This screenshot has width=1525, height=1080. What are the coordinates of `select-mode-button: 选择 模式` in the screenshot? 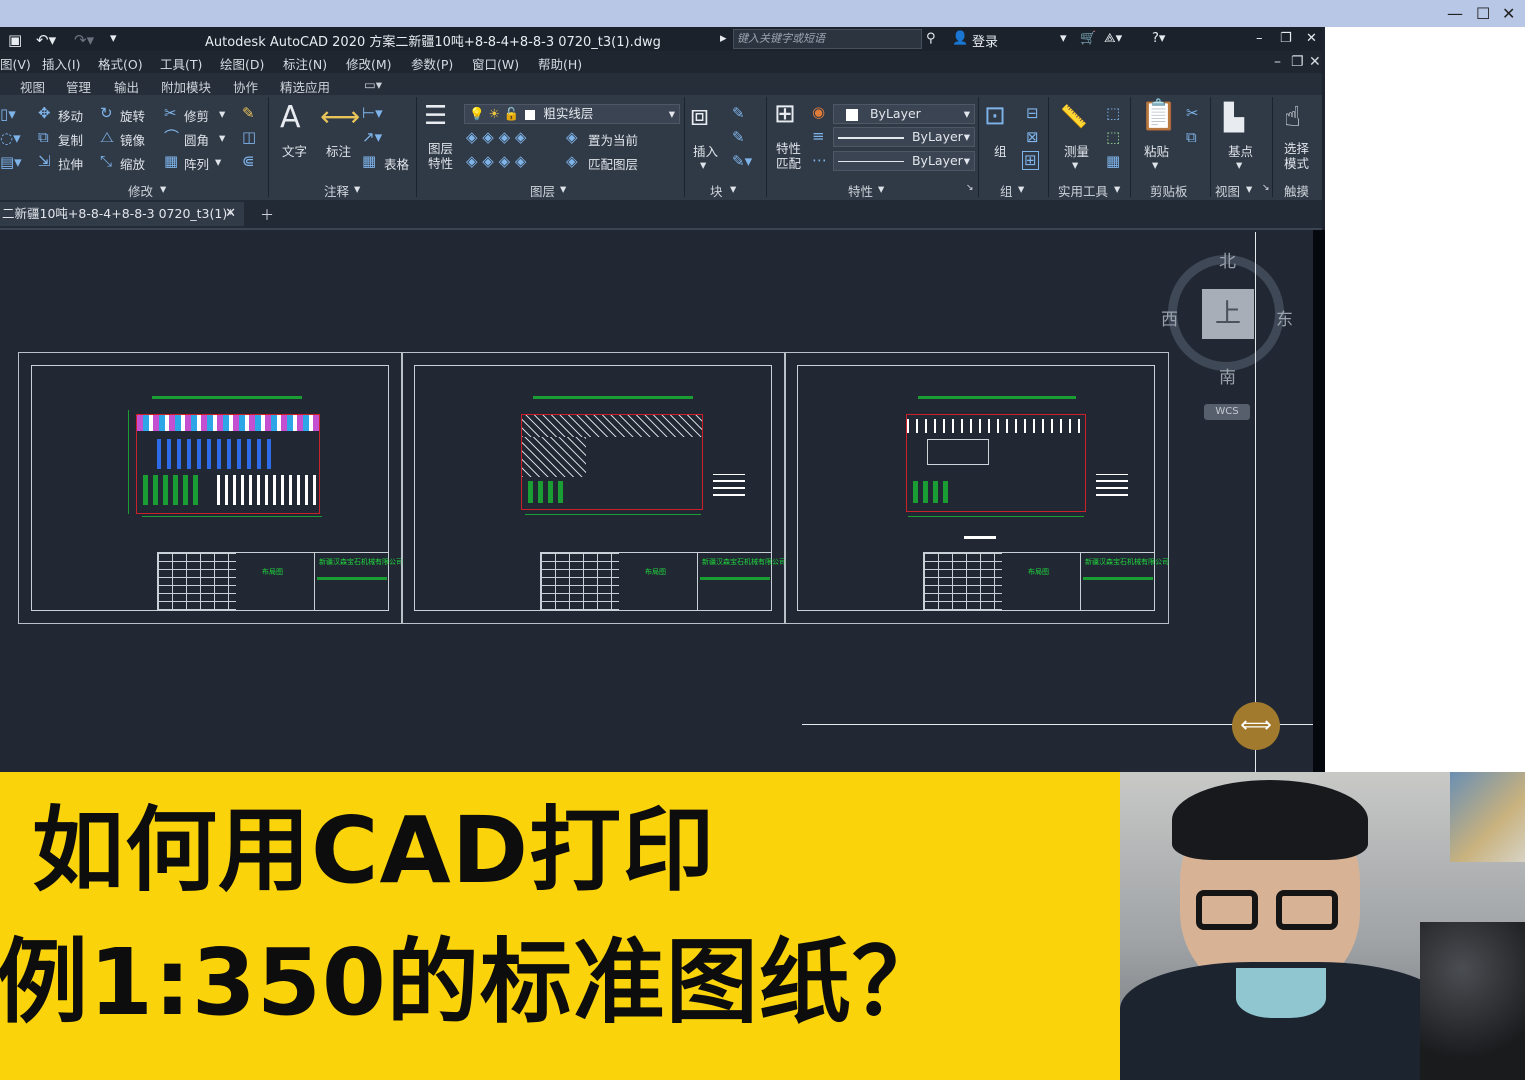 It's located at (1296, 156).